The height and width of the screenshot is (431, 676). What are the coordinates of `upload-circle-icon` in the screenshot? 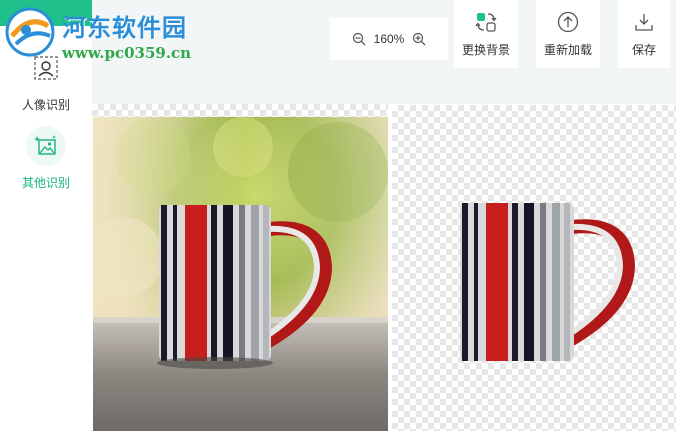 It's located at (568, 21).